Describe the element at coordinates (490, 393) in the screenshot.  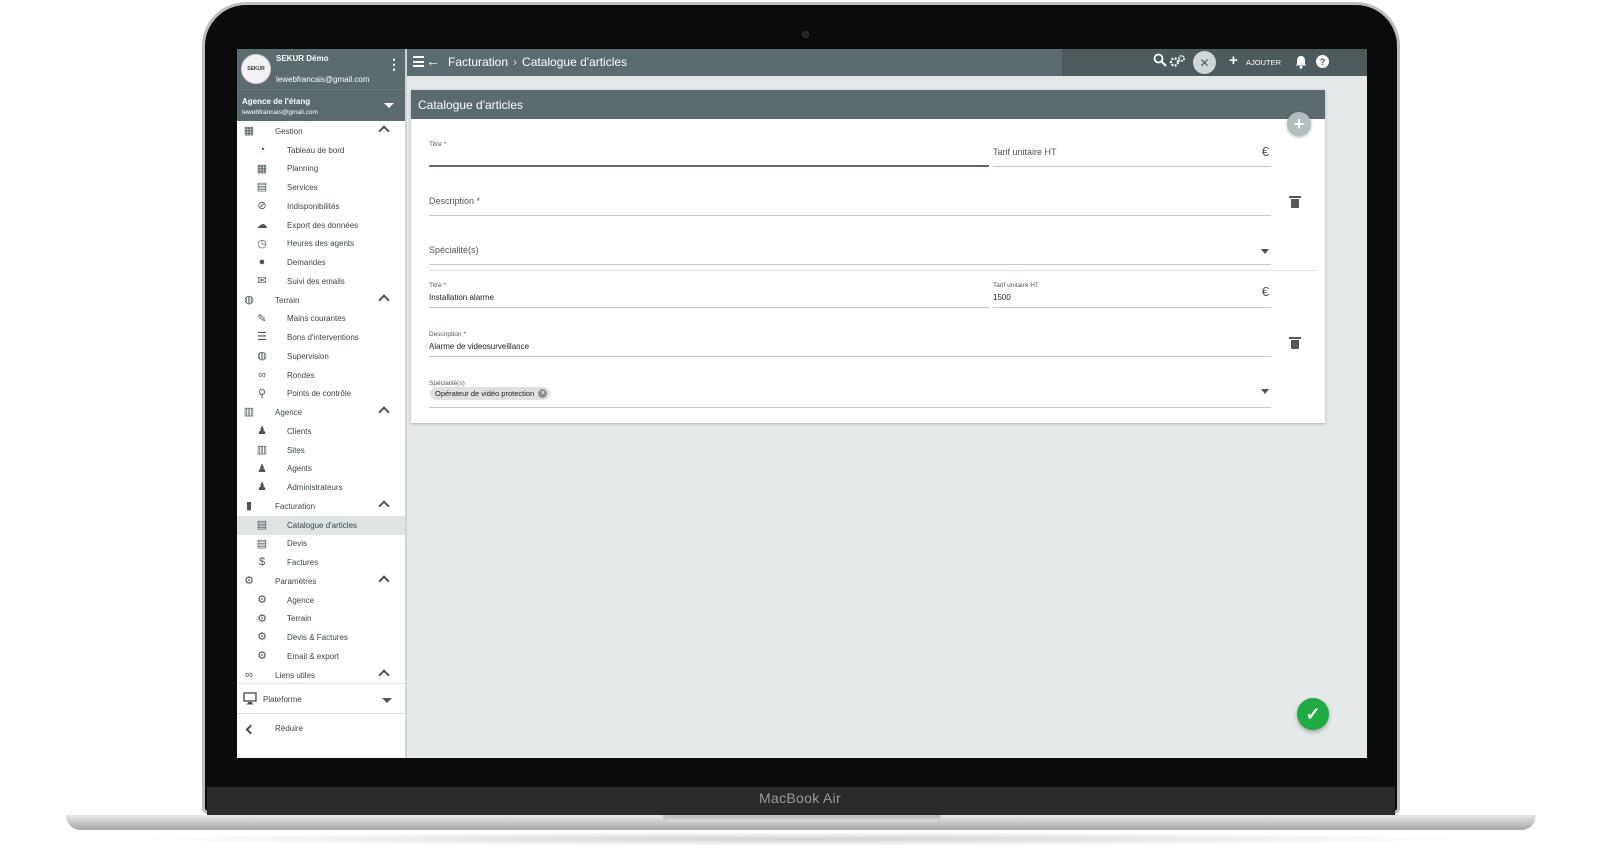
I see `specialty-chip: Opérateur de vidéo protection ×` at that location.